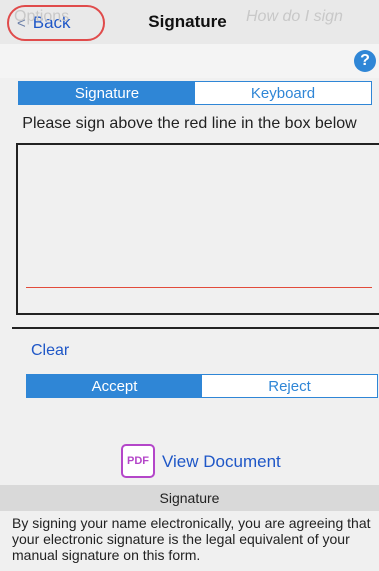  I want to click on footer-title: Signature, so click(189, 498).